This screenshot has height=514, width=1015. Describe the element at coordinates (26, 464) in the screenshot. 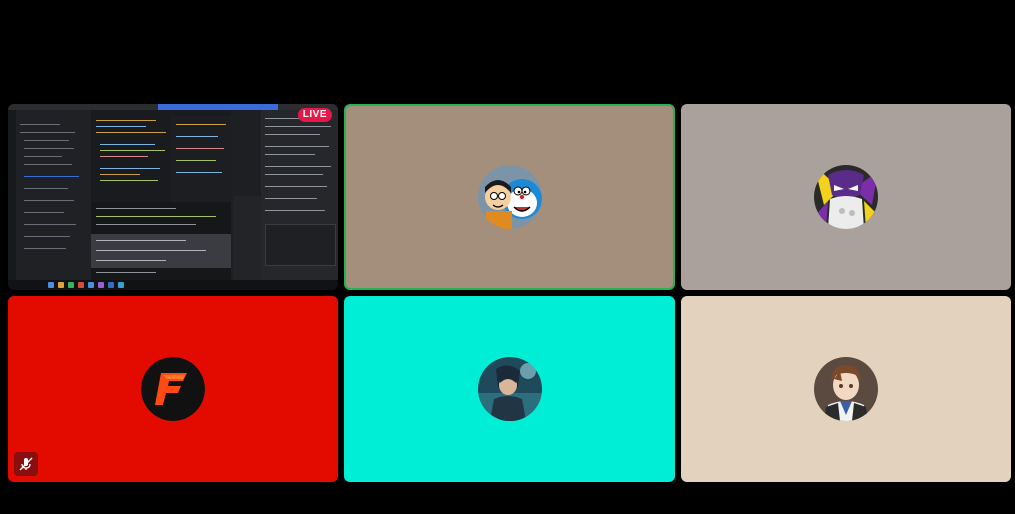

I see `microphone-muted-icon` at that location.